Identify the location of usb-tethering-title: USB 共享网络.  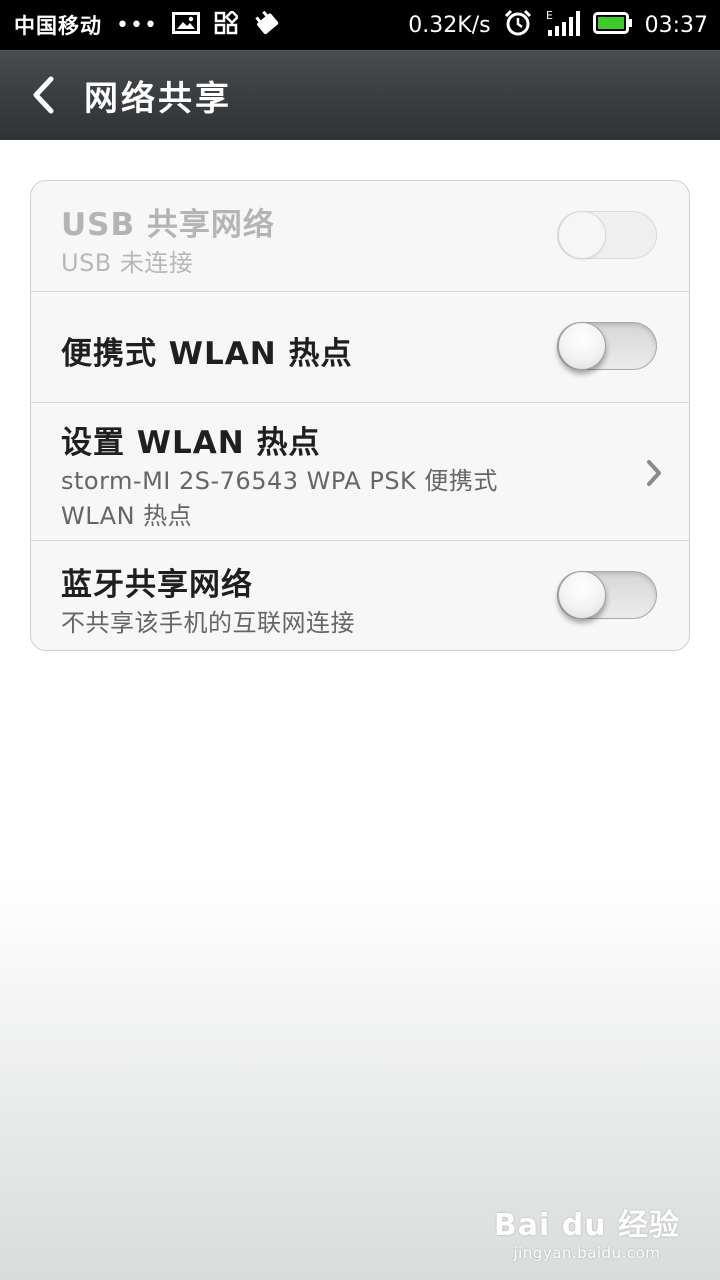
(168, 225).